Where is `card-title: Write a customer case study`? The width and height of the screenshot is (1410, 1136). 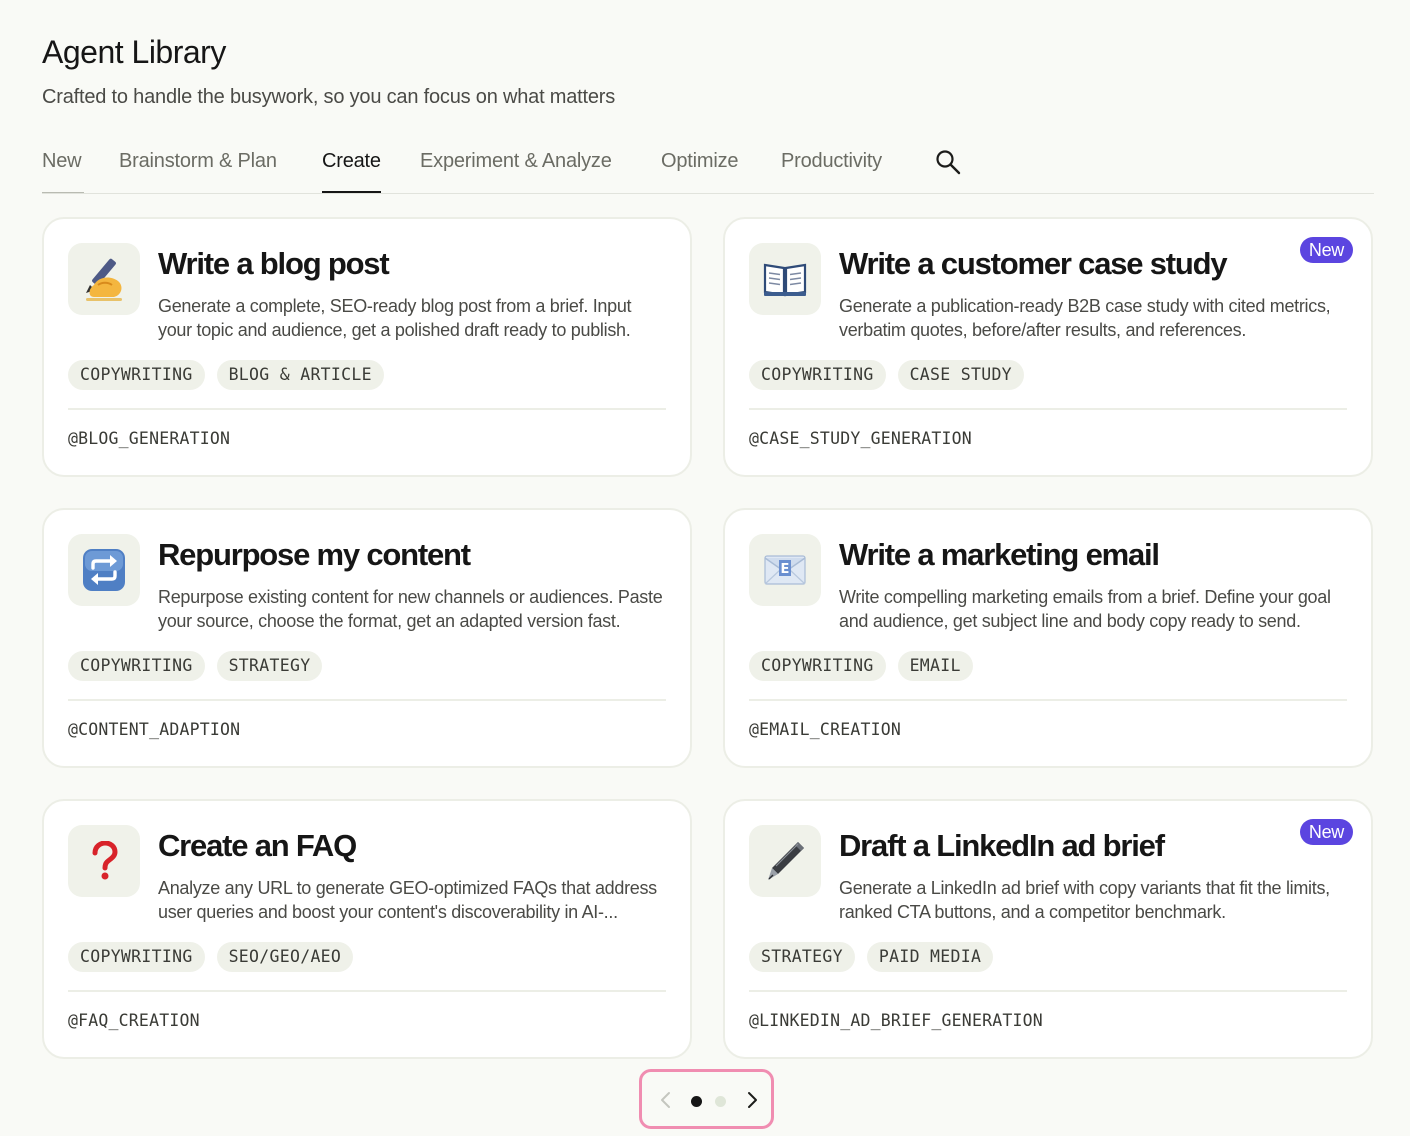 card-title: Write a customer case study is located at coordinates (1033, 263).